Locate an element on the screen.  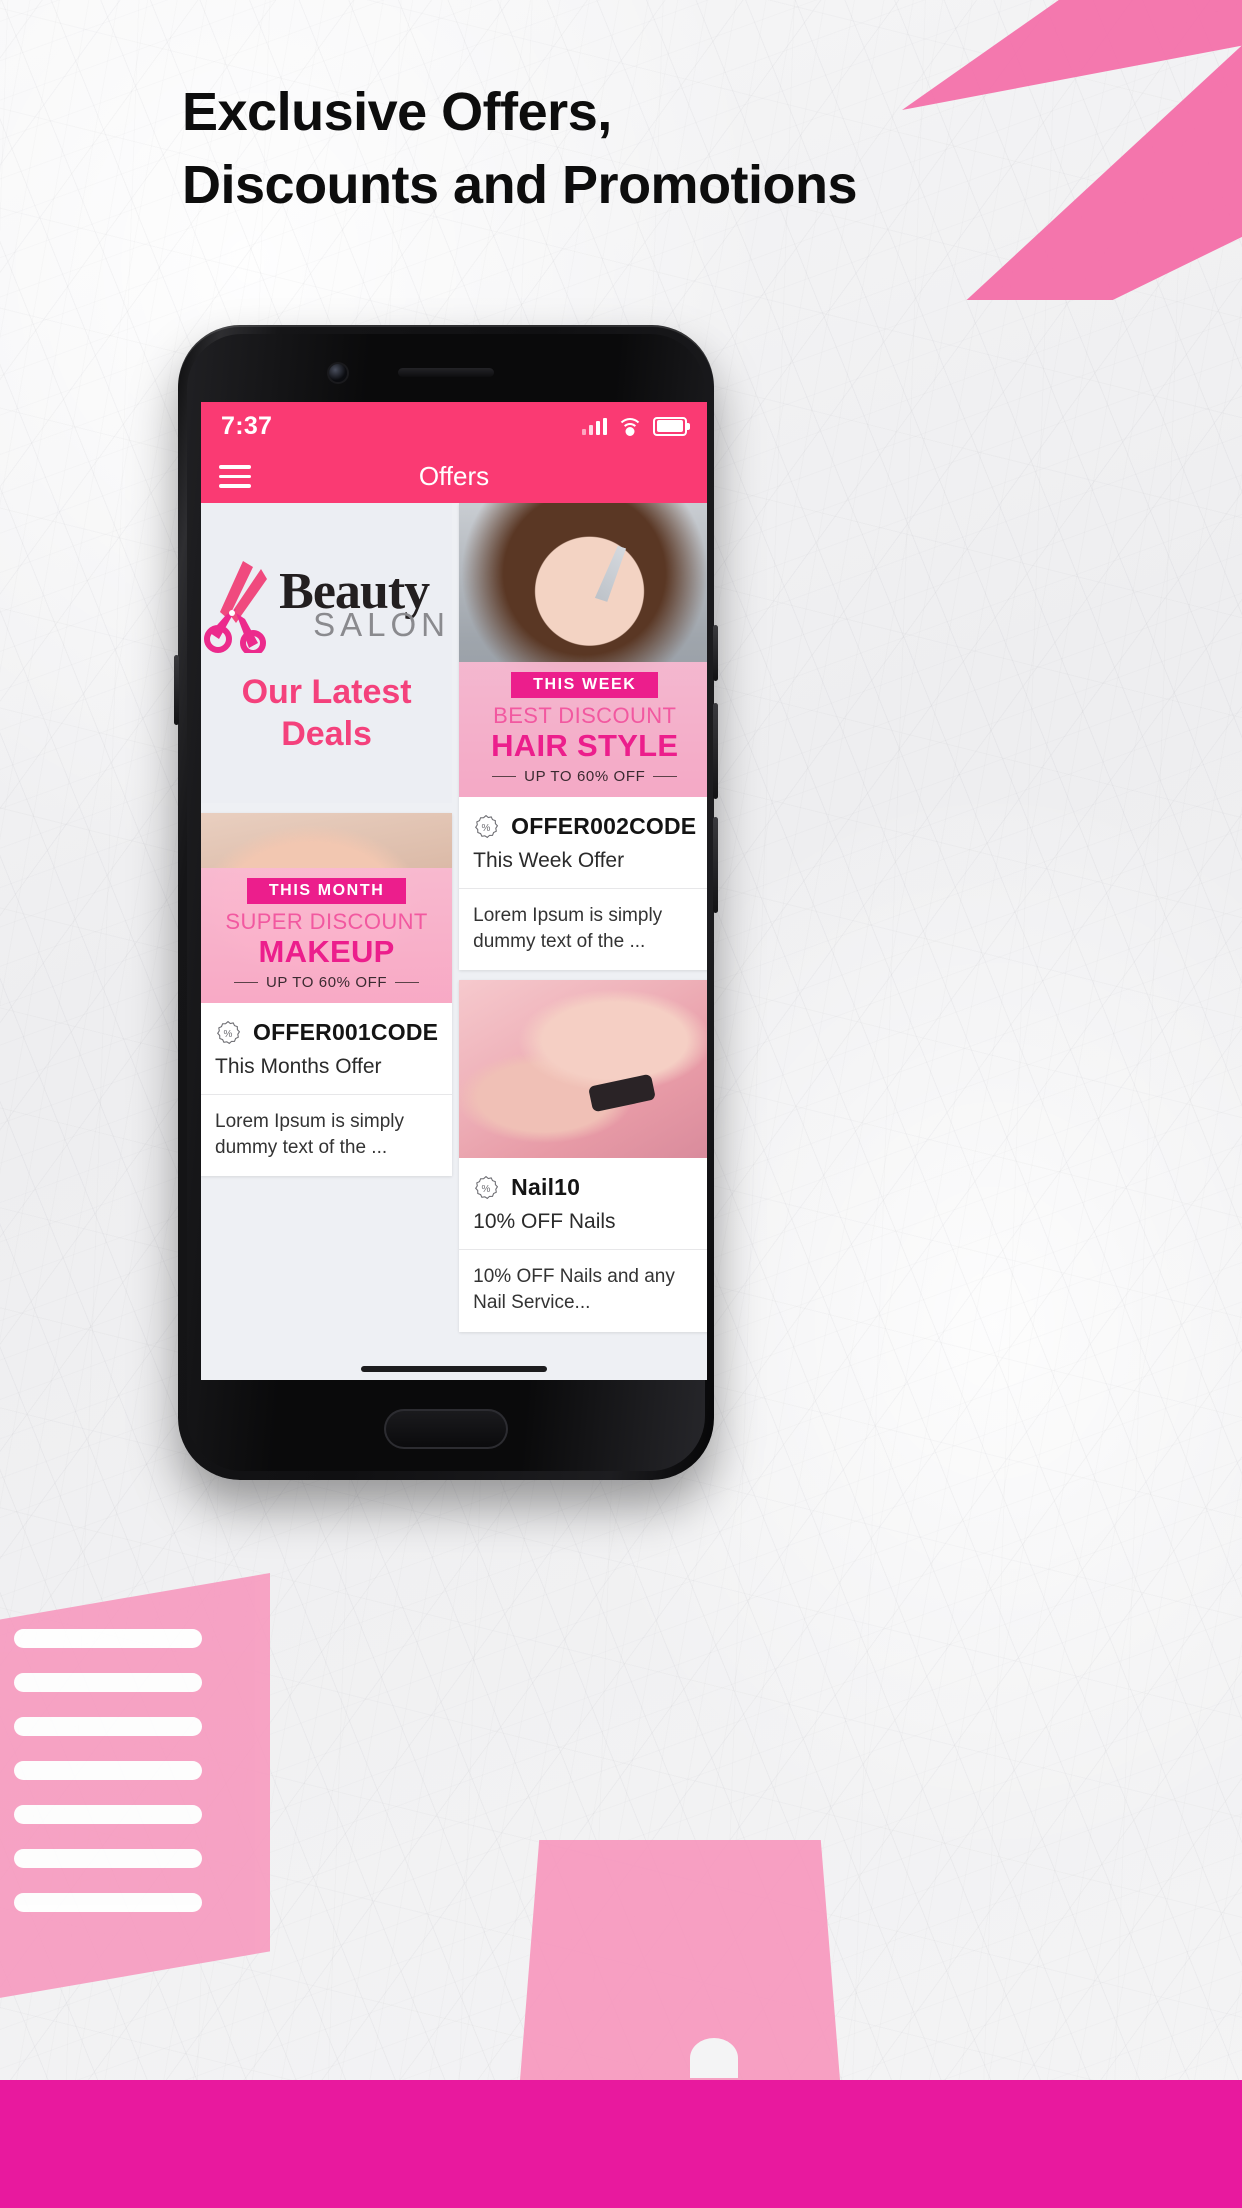
promo-subtitle: SUPER DISCOUNT is located at coordinates (326, 922).